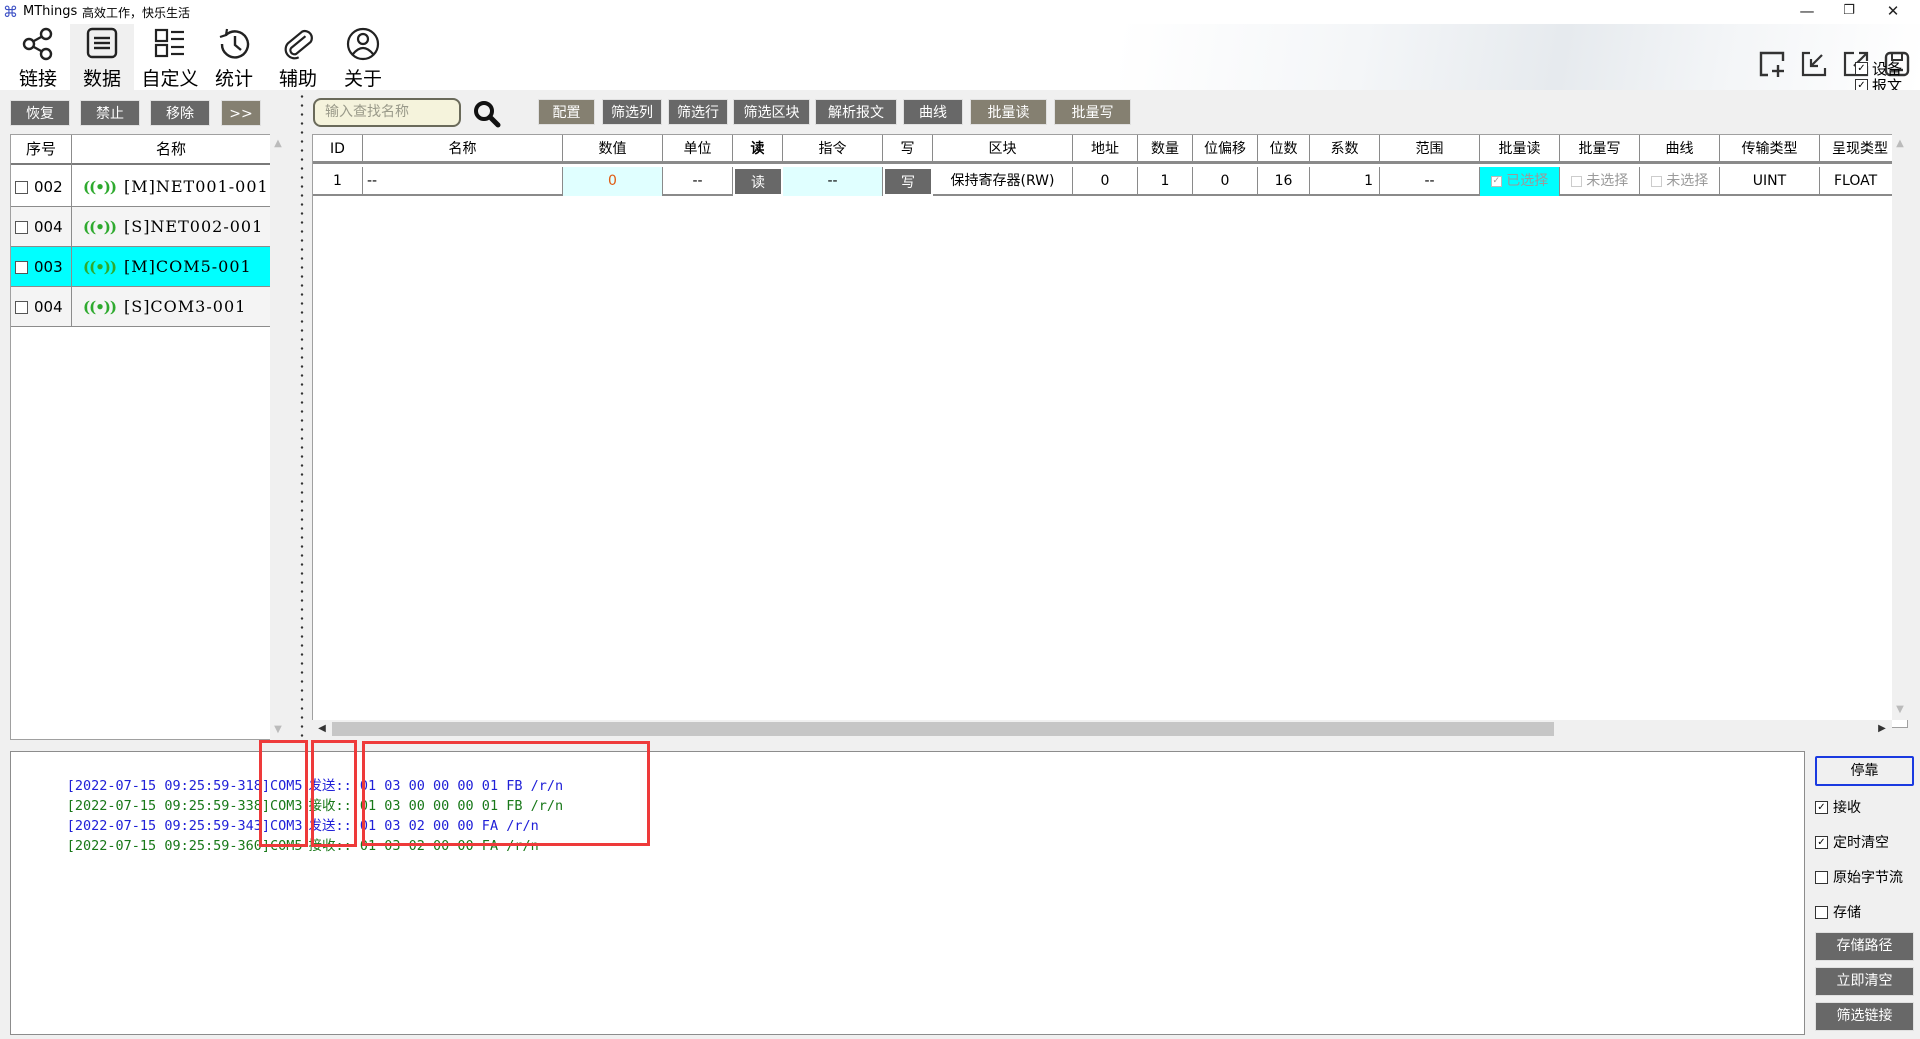 The image size is (1920, 1039). Describe the element at coordinates (1807, 11) in the screenshot. I see `minimize-button: —` at that location.